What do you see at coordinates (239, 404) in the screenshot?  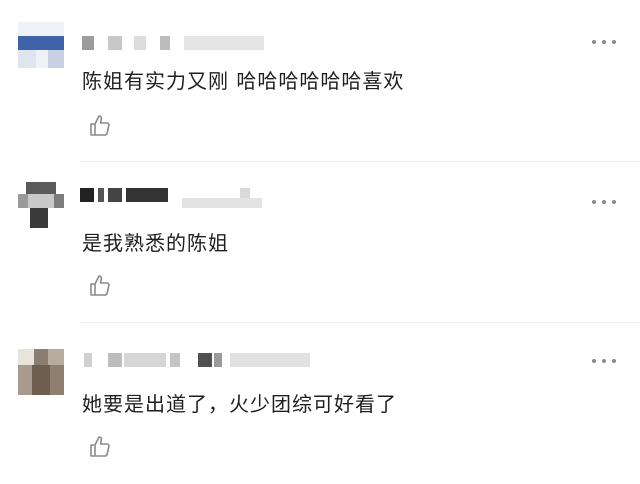 I see `comment-text: 她要是出道了，火少团综可好看了` at bounding box center [239, 404].